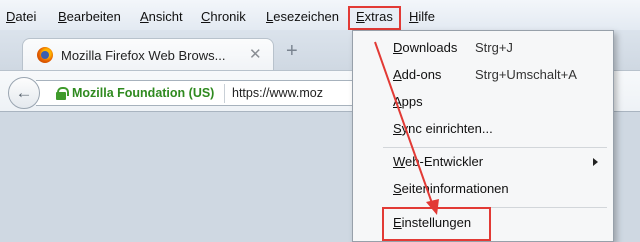 This screenshot has width=640, height=242. I want to click on menu-item-apps: Apps, so click(483, 102).